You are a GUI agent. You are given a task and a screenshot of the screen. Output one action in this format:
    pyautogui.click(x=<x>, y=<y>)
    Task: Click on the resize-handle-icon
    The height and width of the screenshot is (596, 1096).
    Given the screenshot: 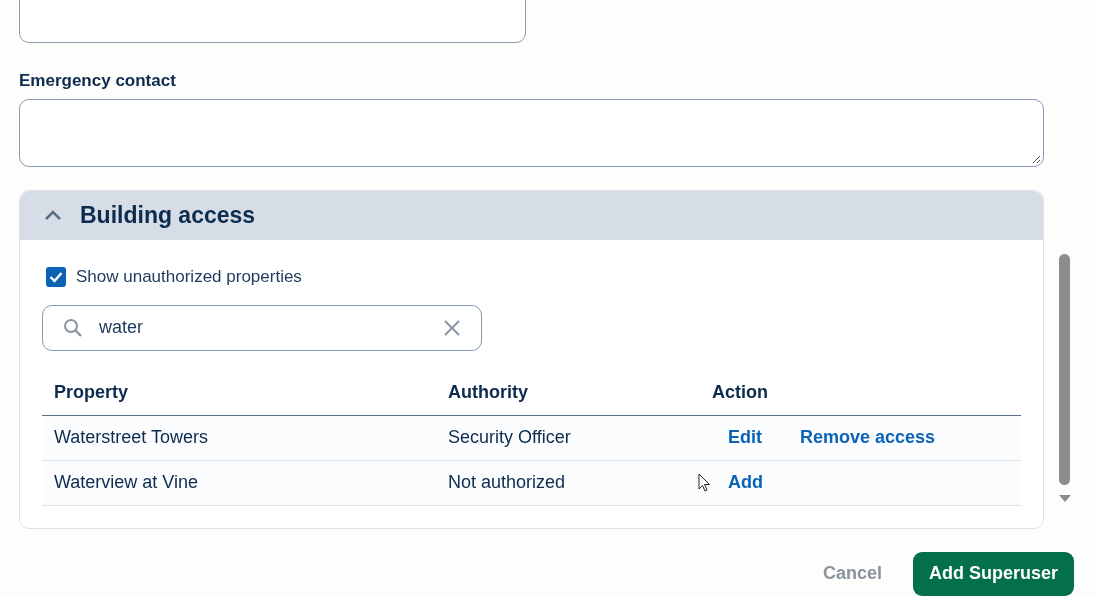 What is the action you would take?
    pyautogui.click(x=1036, y=159)
    